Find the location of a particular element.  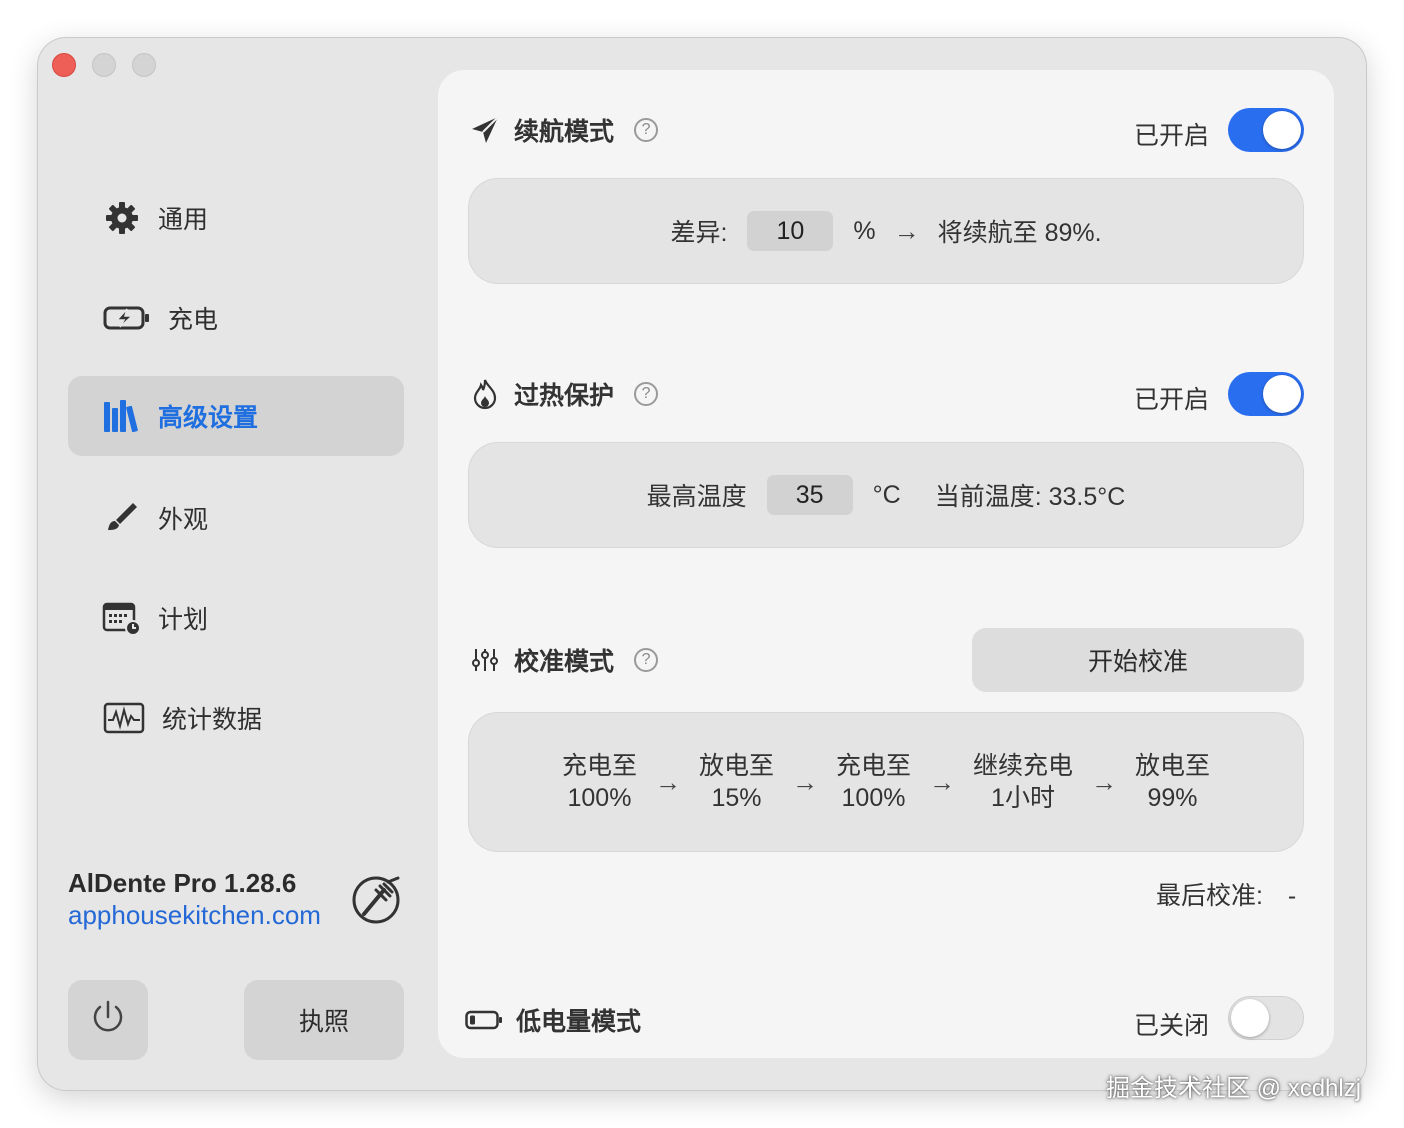

sailing-result-text: 将续航至 89%. is located at coordinates (1019, 233).